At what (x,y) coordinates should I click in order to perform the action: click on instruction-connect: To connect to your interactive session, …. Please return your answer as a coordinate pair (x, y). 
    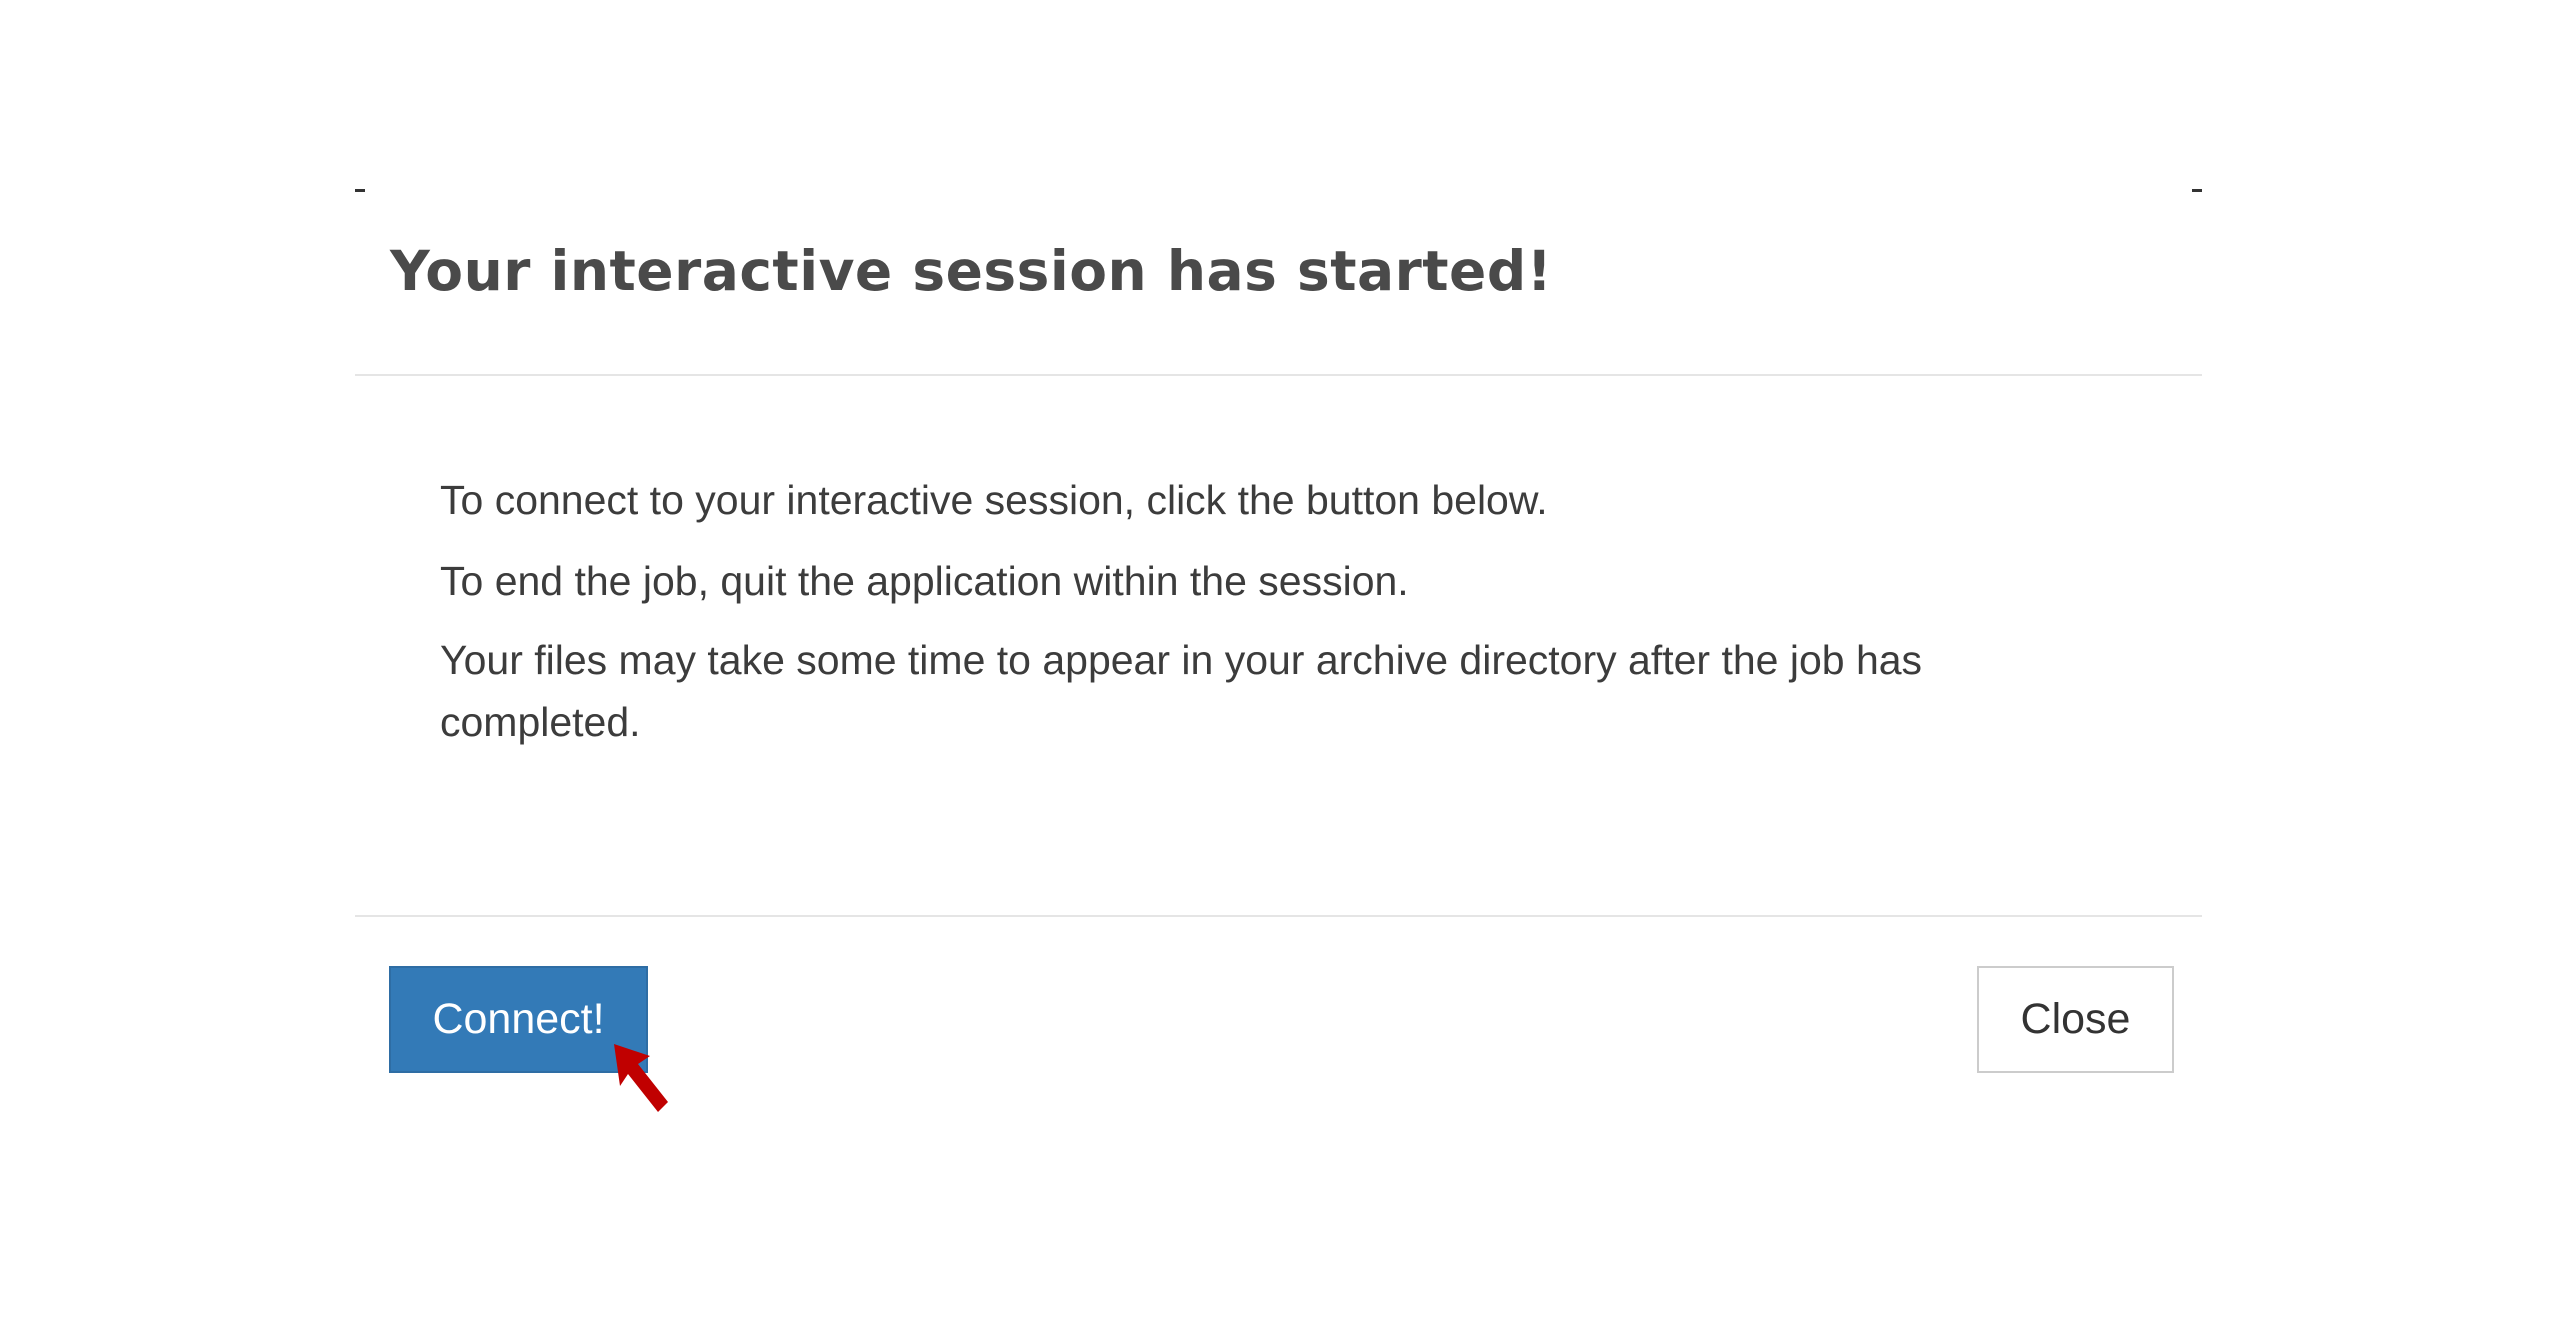
    Looking at the image, I should click on (994, 500).